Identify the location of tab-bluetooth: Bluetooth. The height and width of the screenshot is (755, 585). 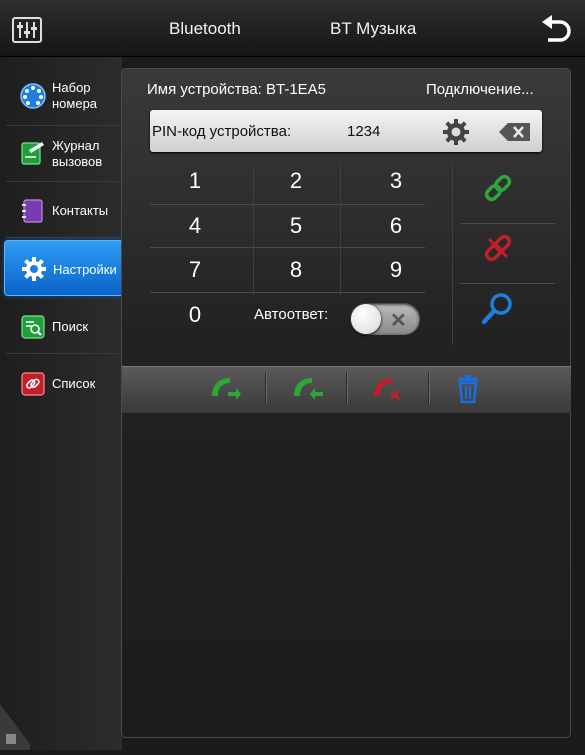
(205, 29).